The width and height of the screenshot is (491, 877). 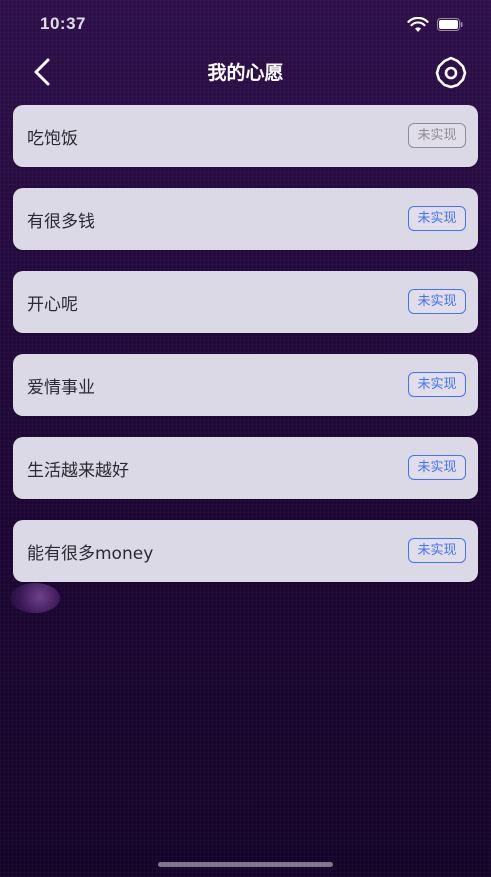 I want to click on status-bar: 10:37, so click(x=245, y=25).